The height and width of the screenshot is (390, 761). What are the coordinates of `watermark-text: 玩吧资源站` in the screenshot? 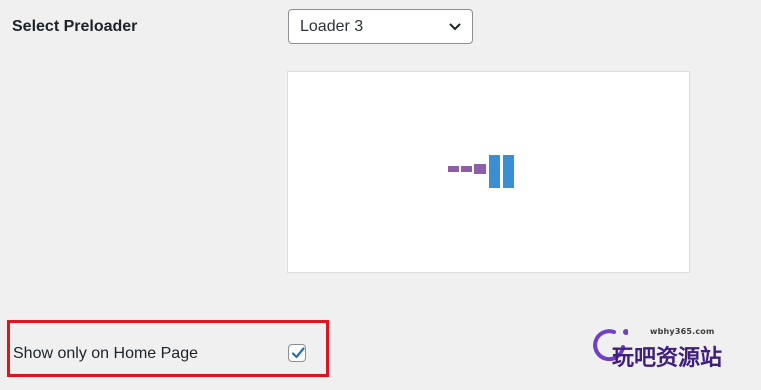 It's located at (667, 358).